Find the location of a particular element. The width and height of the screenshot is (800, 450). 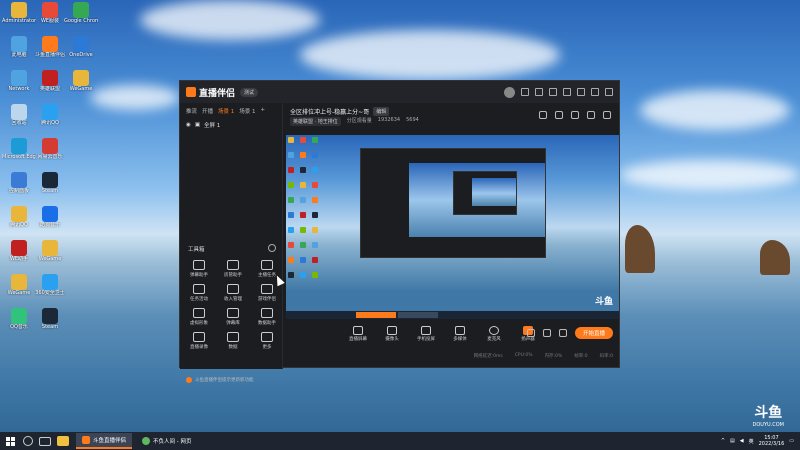

phone-icon is located at coordinates (426, 330).